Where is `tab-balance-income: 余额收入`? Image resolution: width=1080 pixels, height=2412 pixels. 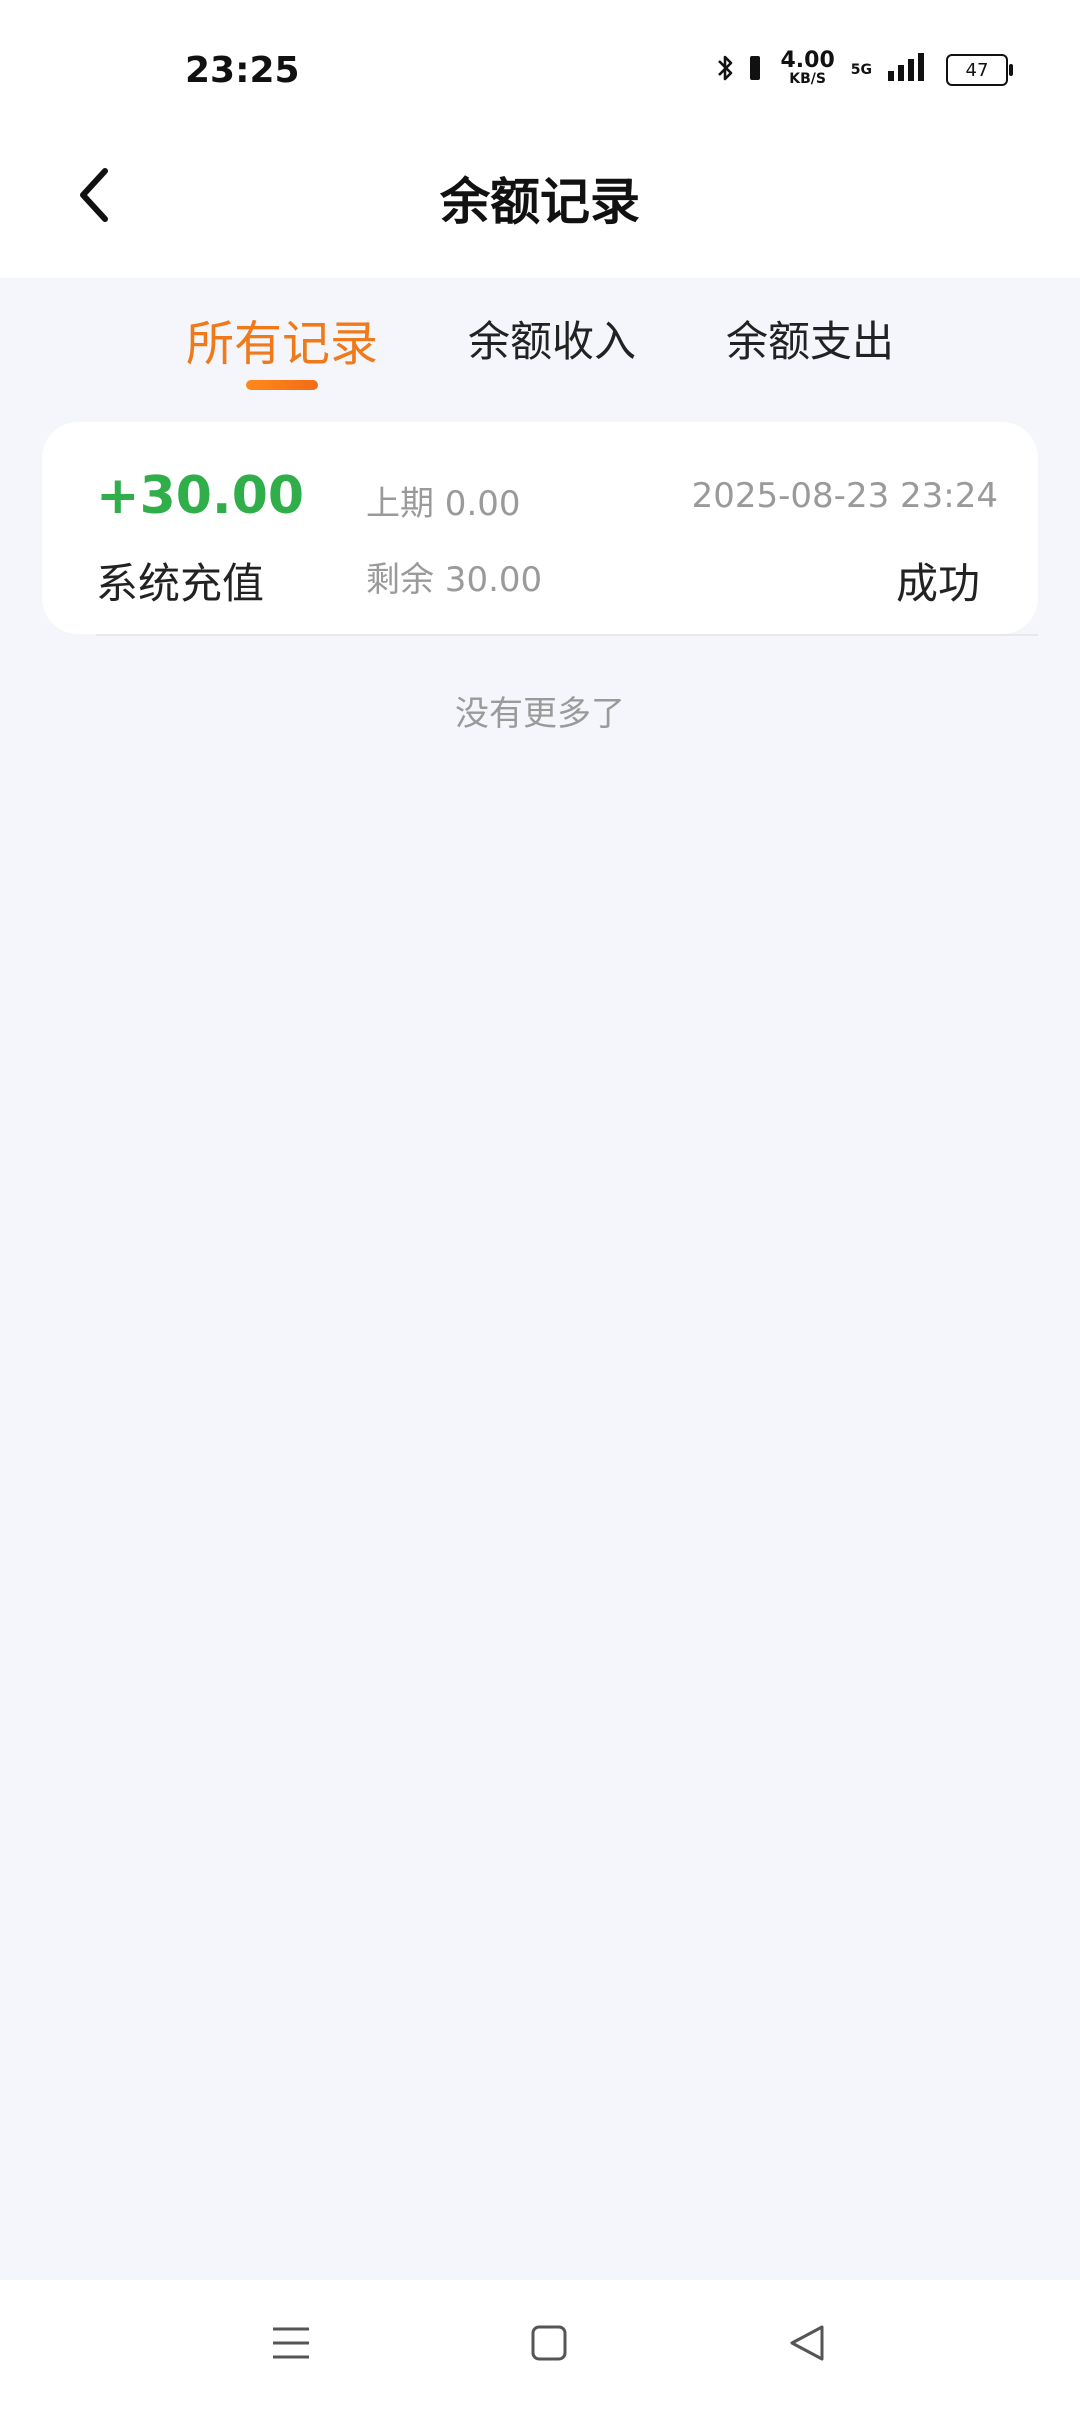 tab-balance-income: 余额收入 is located at coordinates (552, 338).